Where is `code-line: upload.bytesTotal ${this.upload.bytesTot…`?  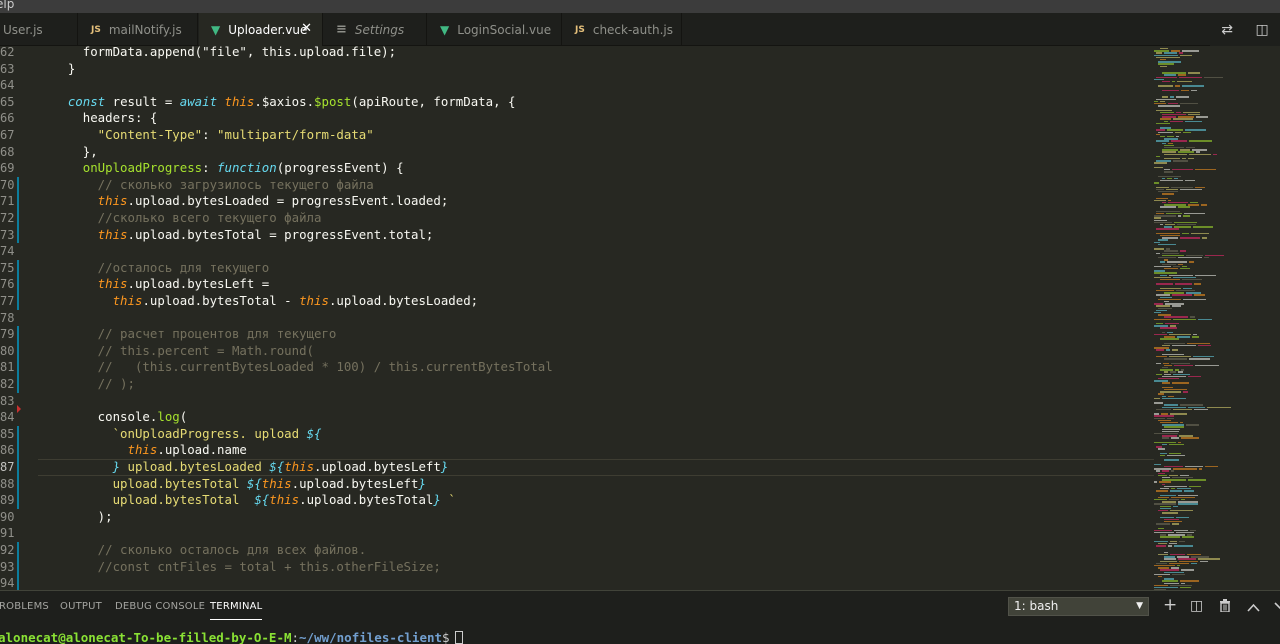 code-line: upload.bytesTotal ${this.upload.bytesTot… is located at coordinates (247, 500).